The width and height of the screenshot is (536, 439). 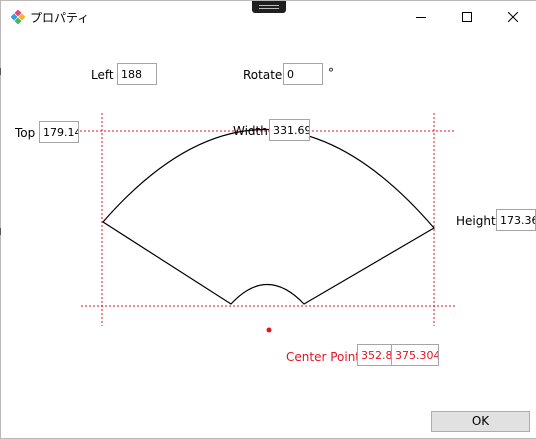 I want to click on rotate-input: 0, so click(x=303, y=74).